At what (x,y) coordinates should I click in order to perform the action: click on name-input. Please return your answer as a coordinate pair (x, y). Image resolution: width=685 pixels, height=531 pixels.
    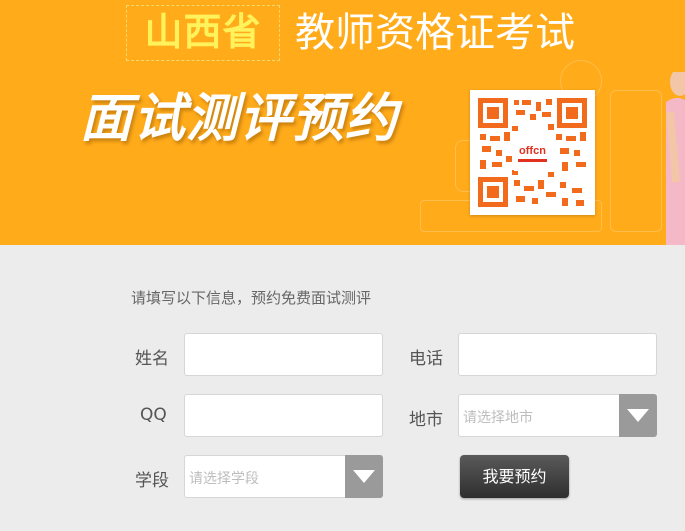
    Looking at the image, I should click on (283, 354).